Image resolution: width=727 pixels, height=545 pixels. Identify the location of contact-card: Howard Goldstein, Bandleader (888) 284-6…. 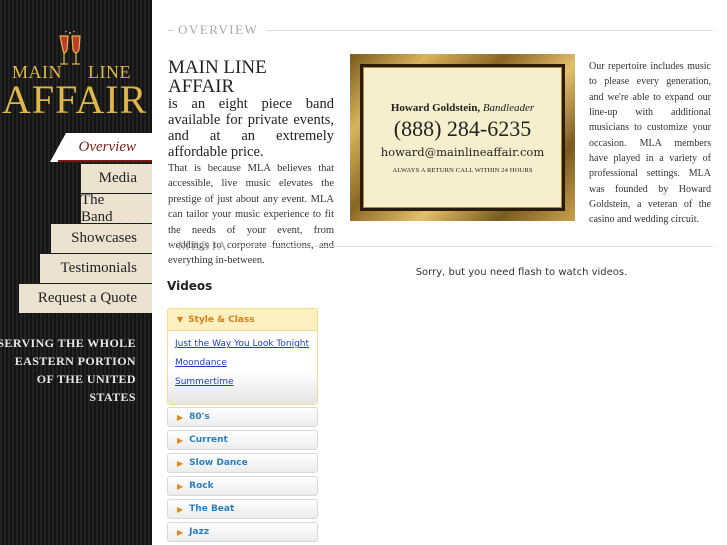
(462, 137).